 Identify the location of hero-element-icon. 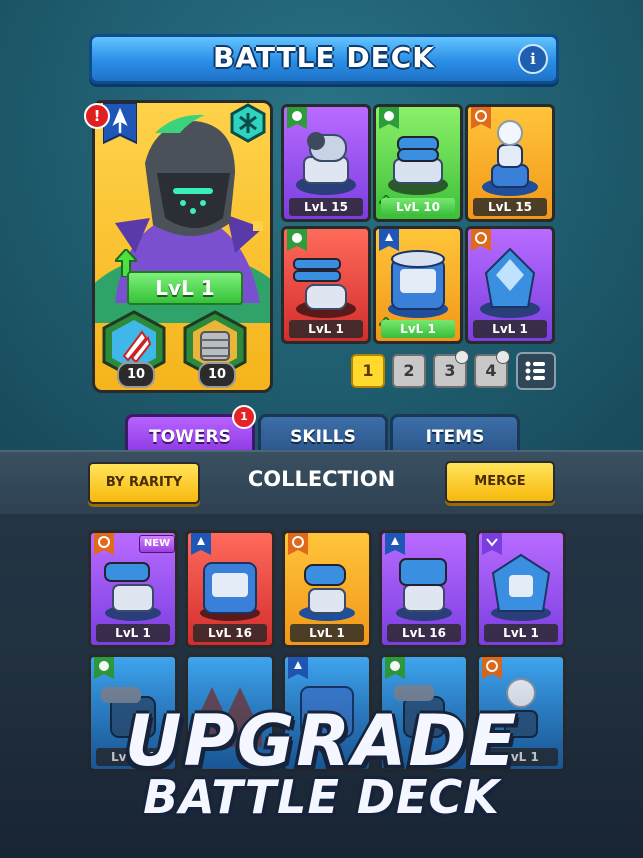
(248, 123).